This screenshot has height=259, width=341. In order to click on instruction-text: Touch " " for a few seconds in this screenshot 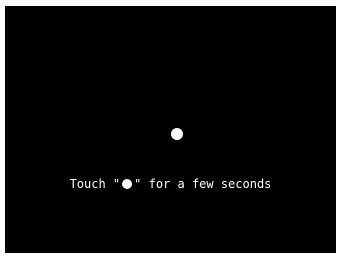, I will do `click(170, 184)`.